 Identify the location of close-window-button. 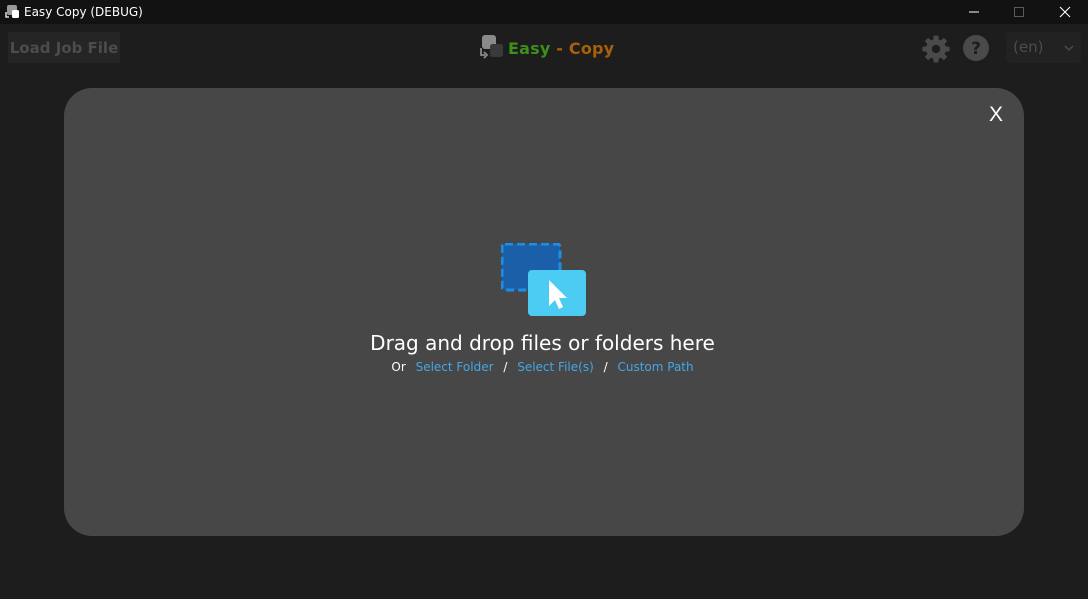
(1065, 12).